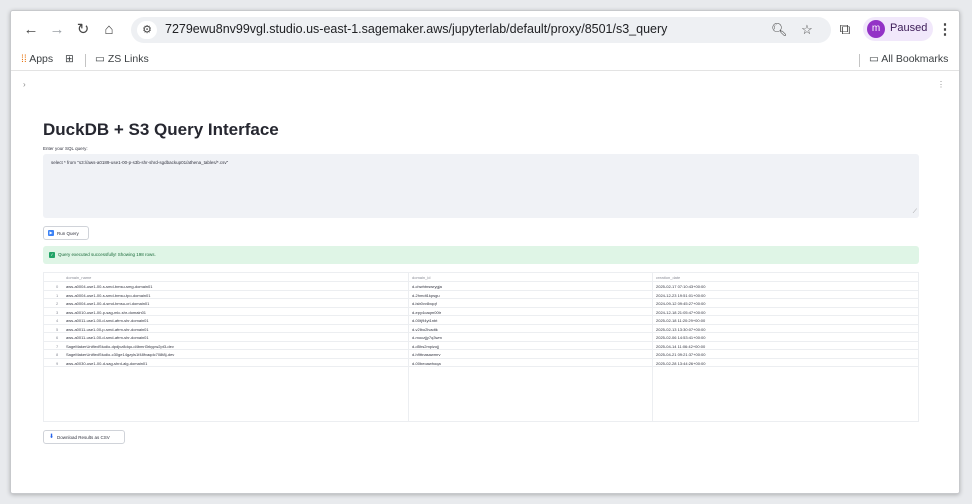  What do you see at coordinates (681, 312) in the screenshot?
I see `cell-creation-date: 2024-12-18 21:05:47+00:00` at bounding box center [681, 312].